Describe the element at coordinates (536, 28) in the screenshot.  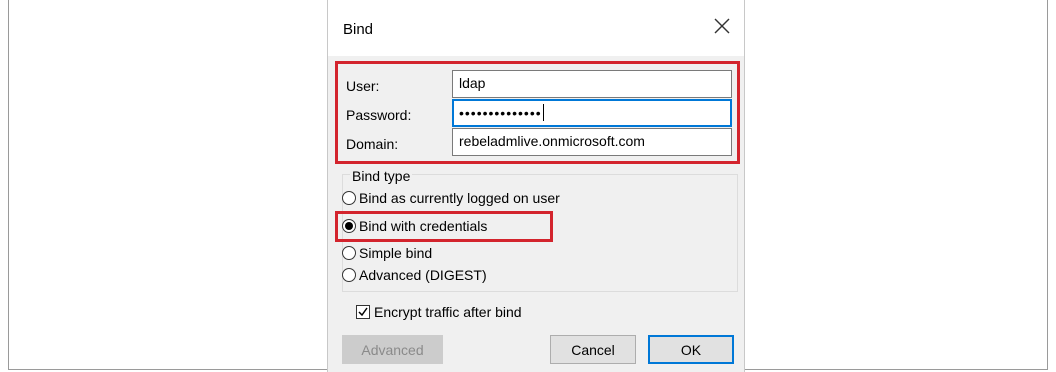
I see `title-bar: Bind` at that location.